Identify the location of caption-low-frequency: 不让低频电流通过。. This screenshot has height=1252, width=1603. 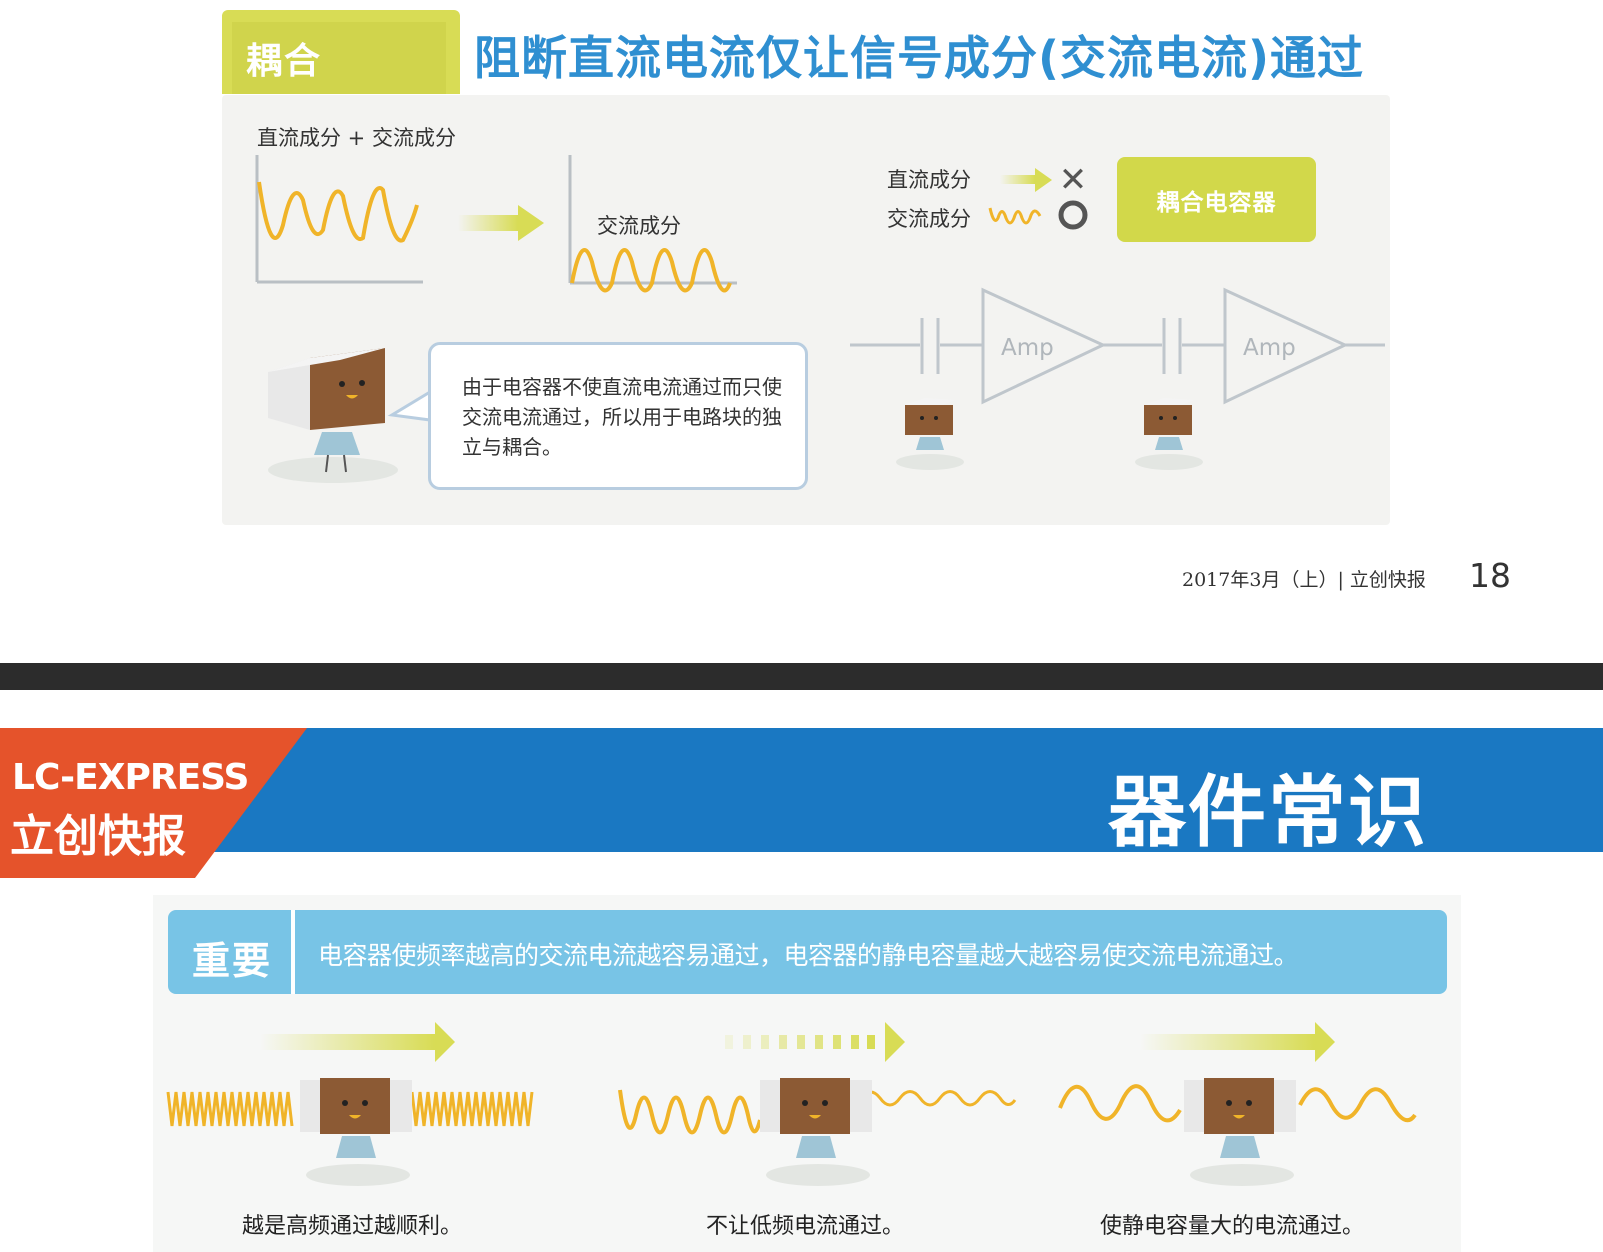
(805, 1226).